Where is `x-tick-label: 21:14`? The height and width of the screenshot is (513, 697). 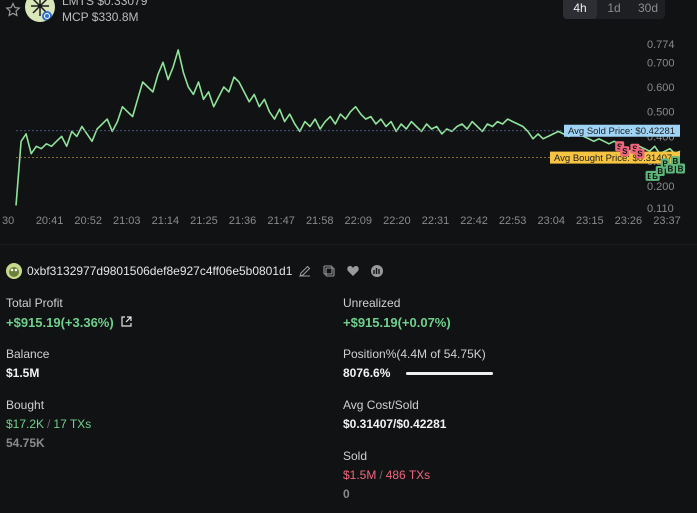 x-tick-label: 21:14 is located at coordinates (166, 221).